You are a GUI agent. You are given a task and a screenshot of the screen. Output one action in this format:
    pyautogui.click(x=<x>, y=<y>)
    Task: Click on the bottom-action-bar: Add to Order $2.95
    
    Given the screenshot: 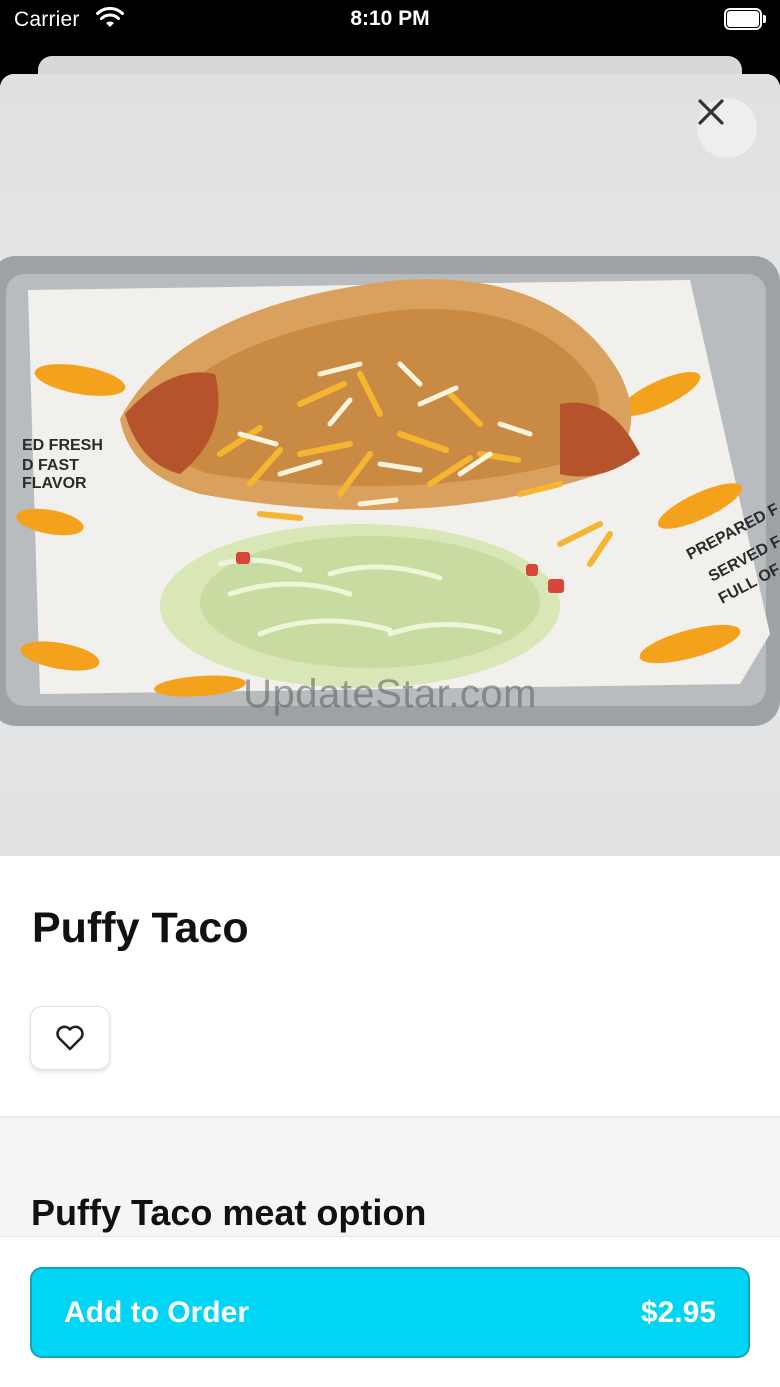 What is the action you would take?
    pyautogui.click(x=390, y=1311)
    